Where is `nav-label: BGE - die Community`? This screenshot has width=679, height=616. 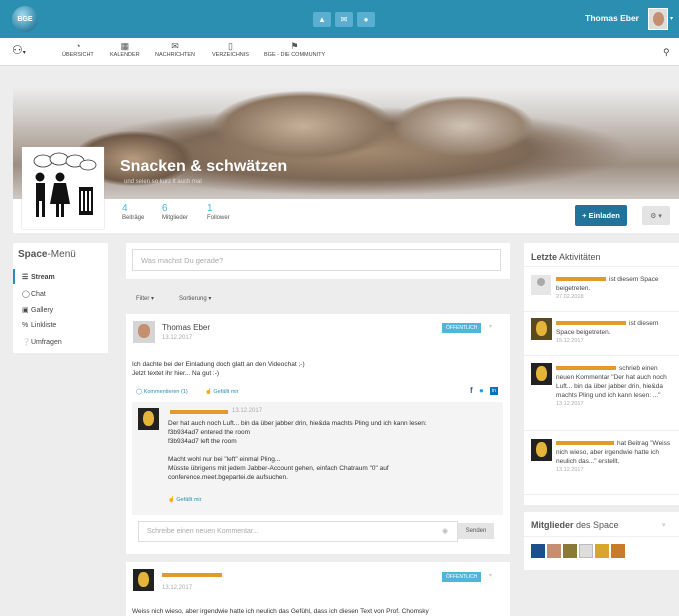
nav-label: BGE - die Community is located at coordinates (295, 55).